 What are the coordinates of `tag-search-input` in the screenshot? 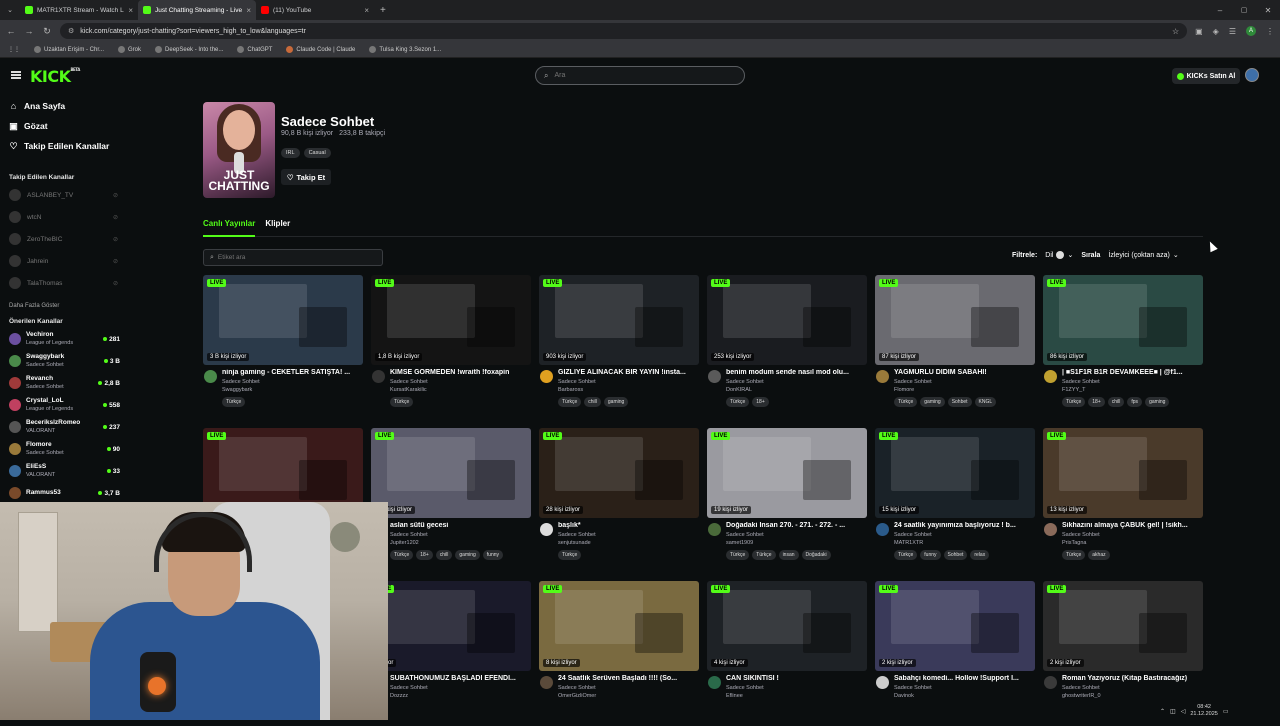 It's located at (292, 257).